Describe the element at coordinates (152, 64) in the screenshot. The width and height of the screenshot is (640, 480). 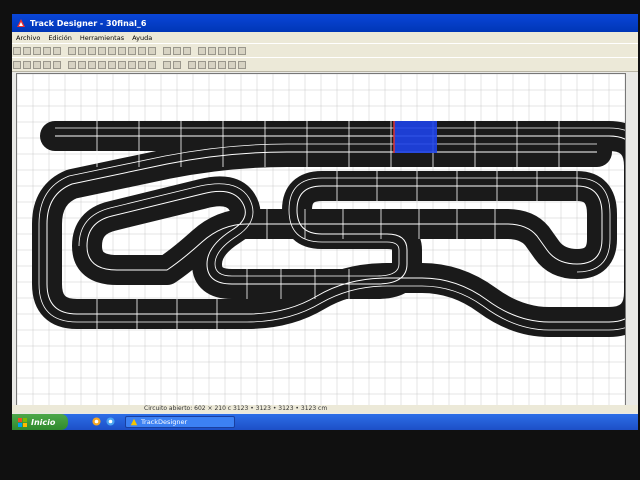
I see `curve-4-icon` at that location.